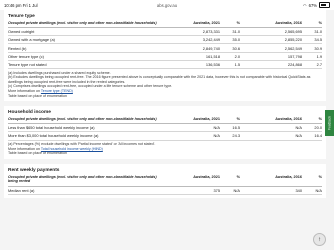 The width and height of the screenshot is (334, 250). I want to click on card-title: Tenure type, so click(21, 16).